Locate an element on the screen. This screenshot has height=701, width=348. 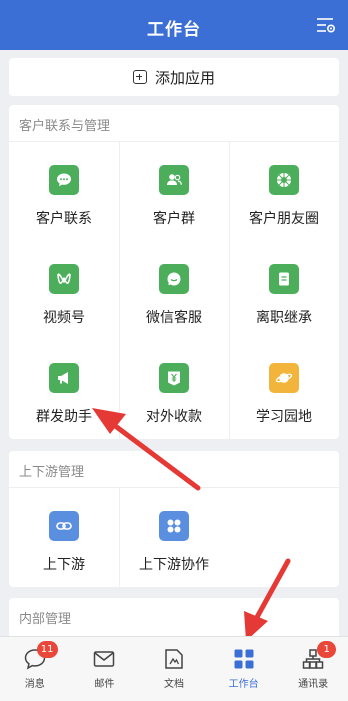
tab-label: 消息 is located at coordinates (34, 684).